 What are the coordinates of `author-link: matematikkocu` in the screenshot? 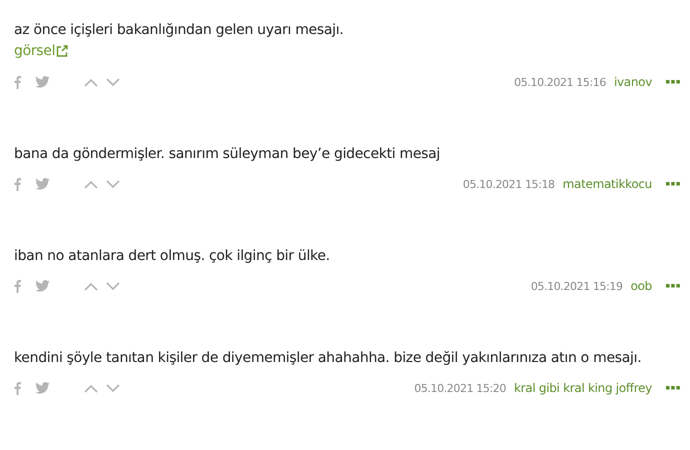 It's located at (607, 184).